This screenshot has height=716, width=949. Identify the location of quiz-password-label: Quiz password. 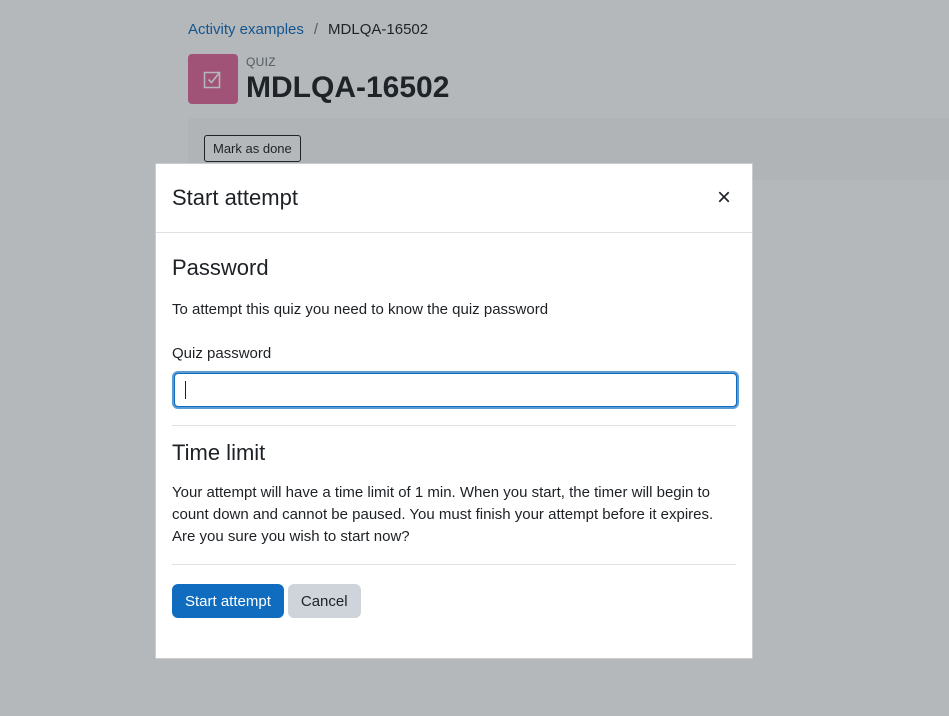
(222, 353).